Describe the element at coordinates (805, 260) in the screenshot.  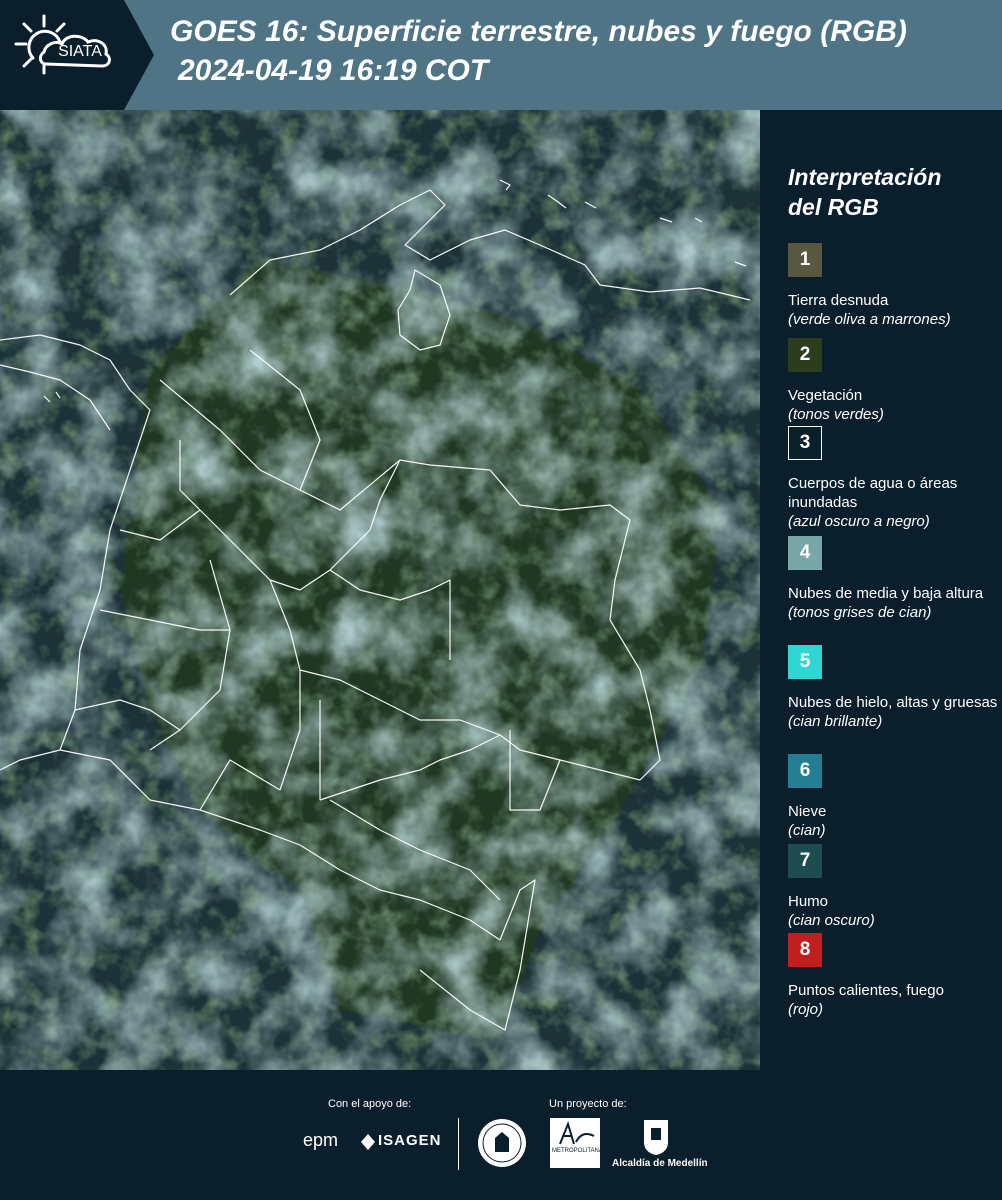
I see `legend-swatch: 1` at that location.